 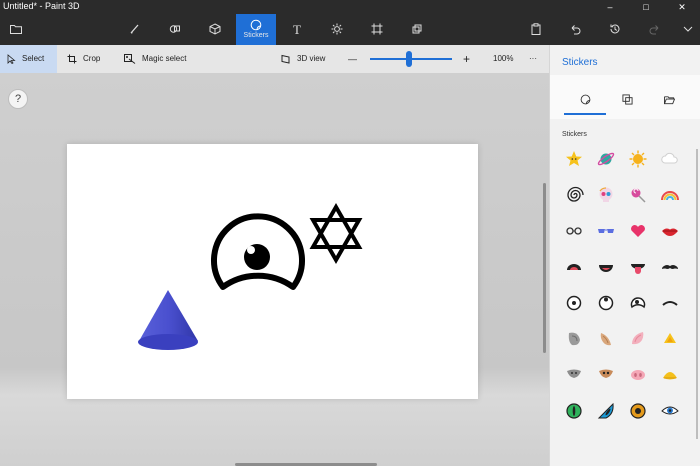 What do you see at coordinates (574, 195) in the screenshot?
I see `spiral-sticker` at bounding box center [574, 195].